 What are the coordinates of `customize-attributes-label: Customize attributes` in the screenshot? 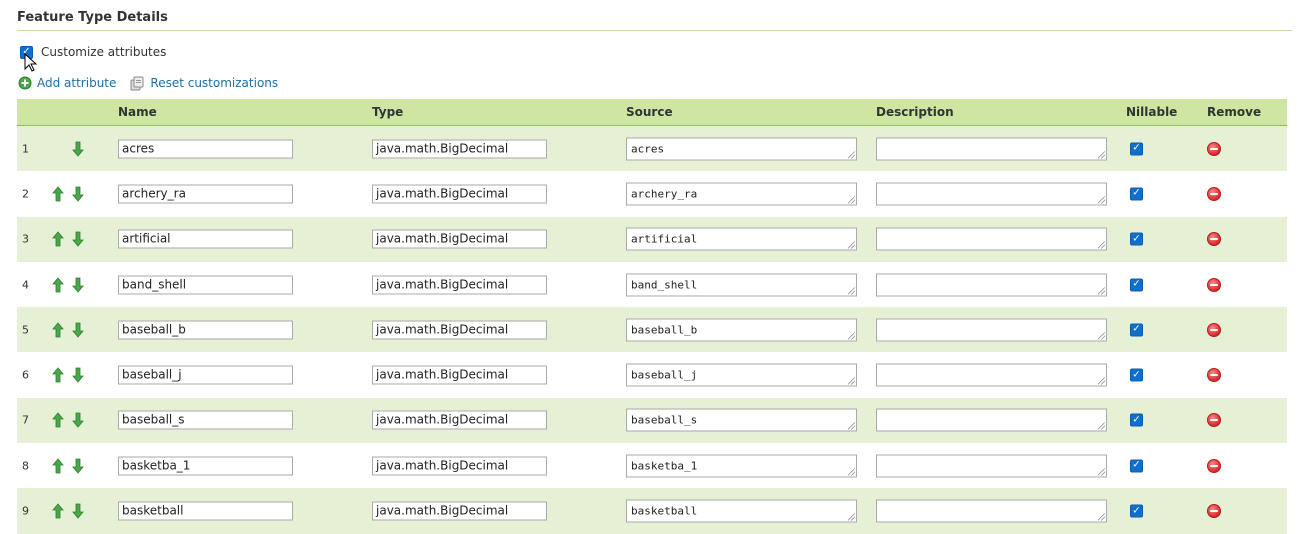 It's located at (104, 52).